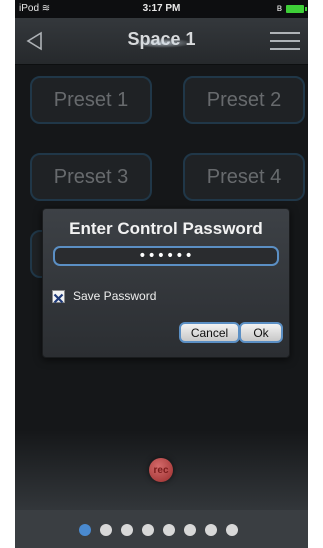 The width and height of the screenshot is (323, 548). I want to click on save-password-label: Save Password, so click(115, 296).